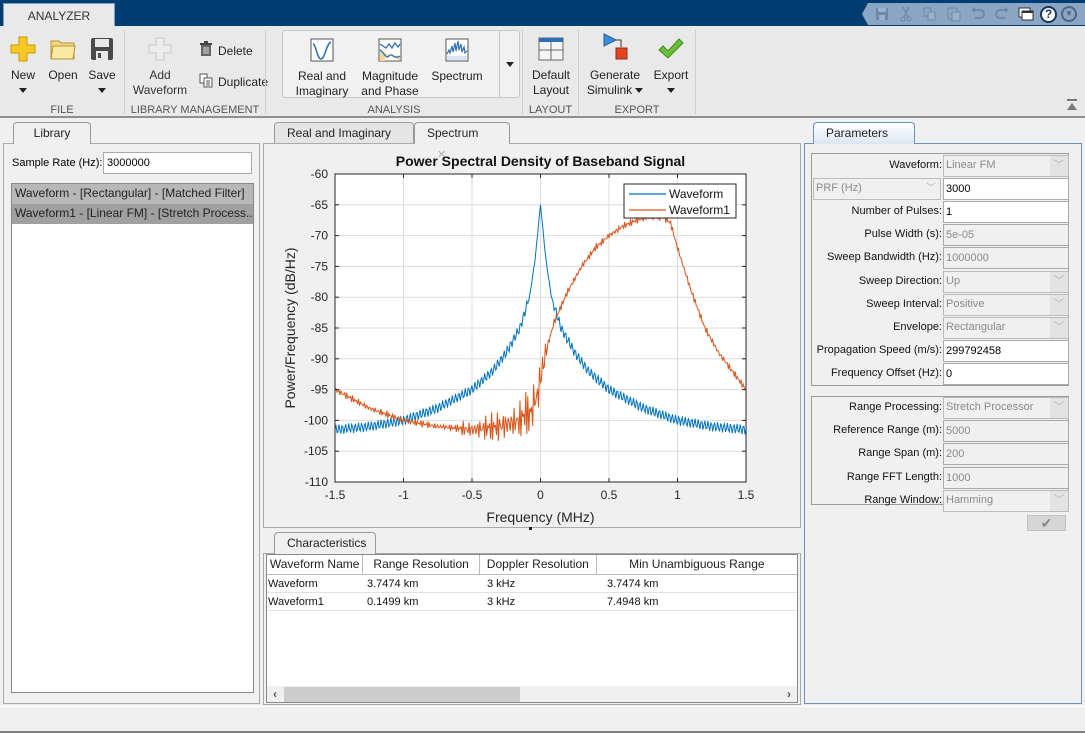  I want to click on tab-spectrum: Spectrum ✕, so click(462, 141).